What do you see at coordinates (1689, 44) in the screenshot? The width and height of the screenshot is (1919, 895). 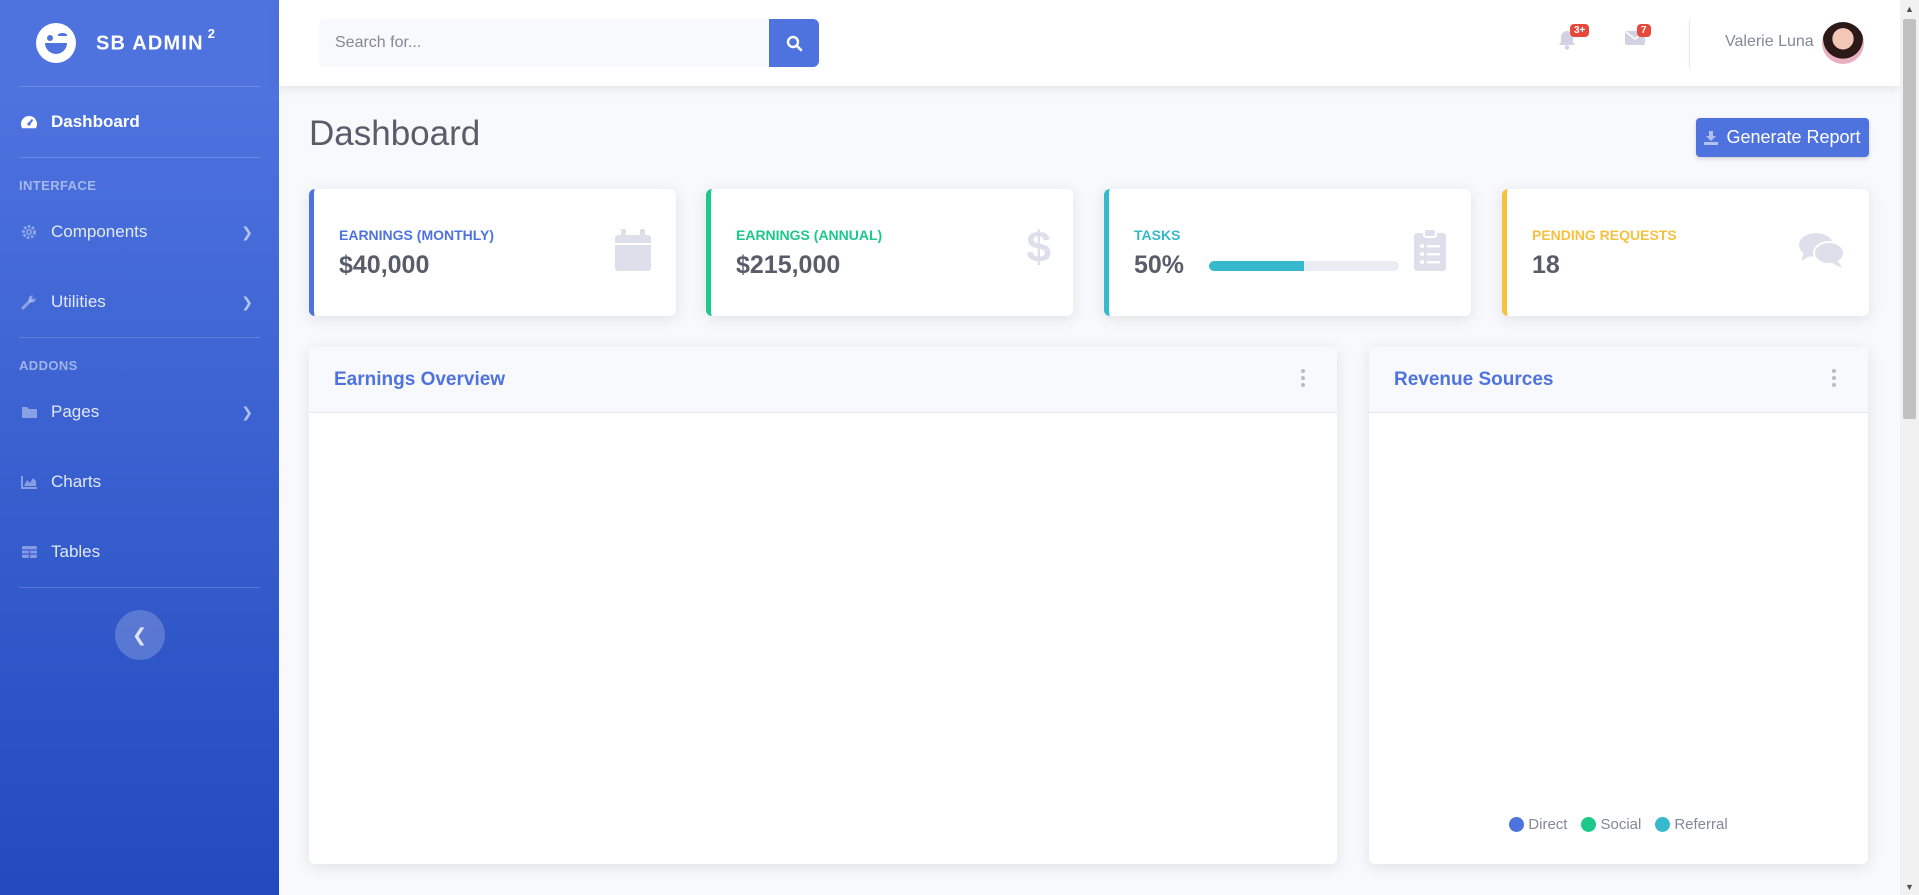 I see `topbar-divider` at bounding box center [1689, 44].